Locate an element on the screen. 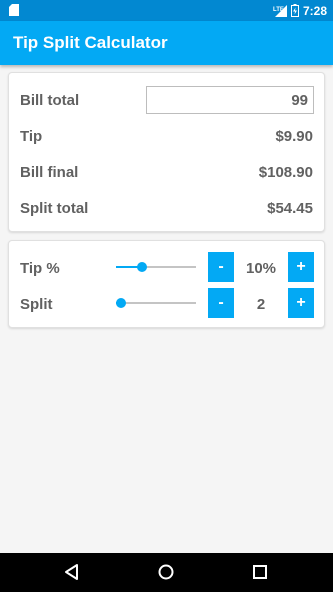 This screenshot has width=333, height=592. tip-decrease-button: - is located at coordinates (221, 267).